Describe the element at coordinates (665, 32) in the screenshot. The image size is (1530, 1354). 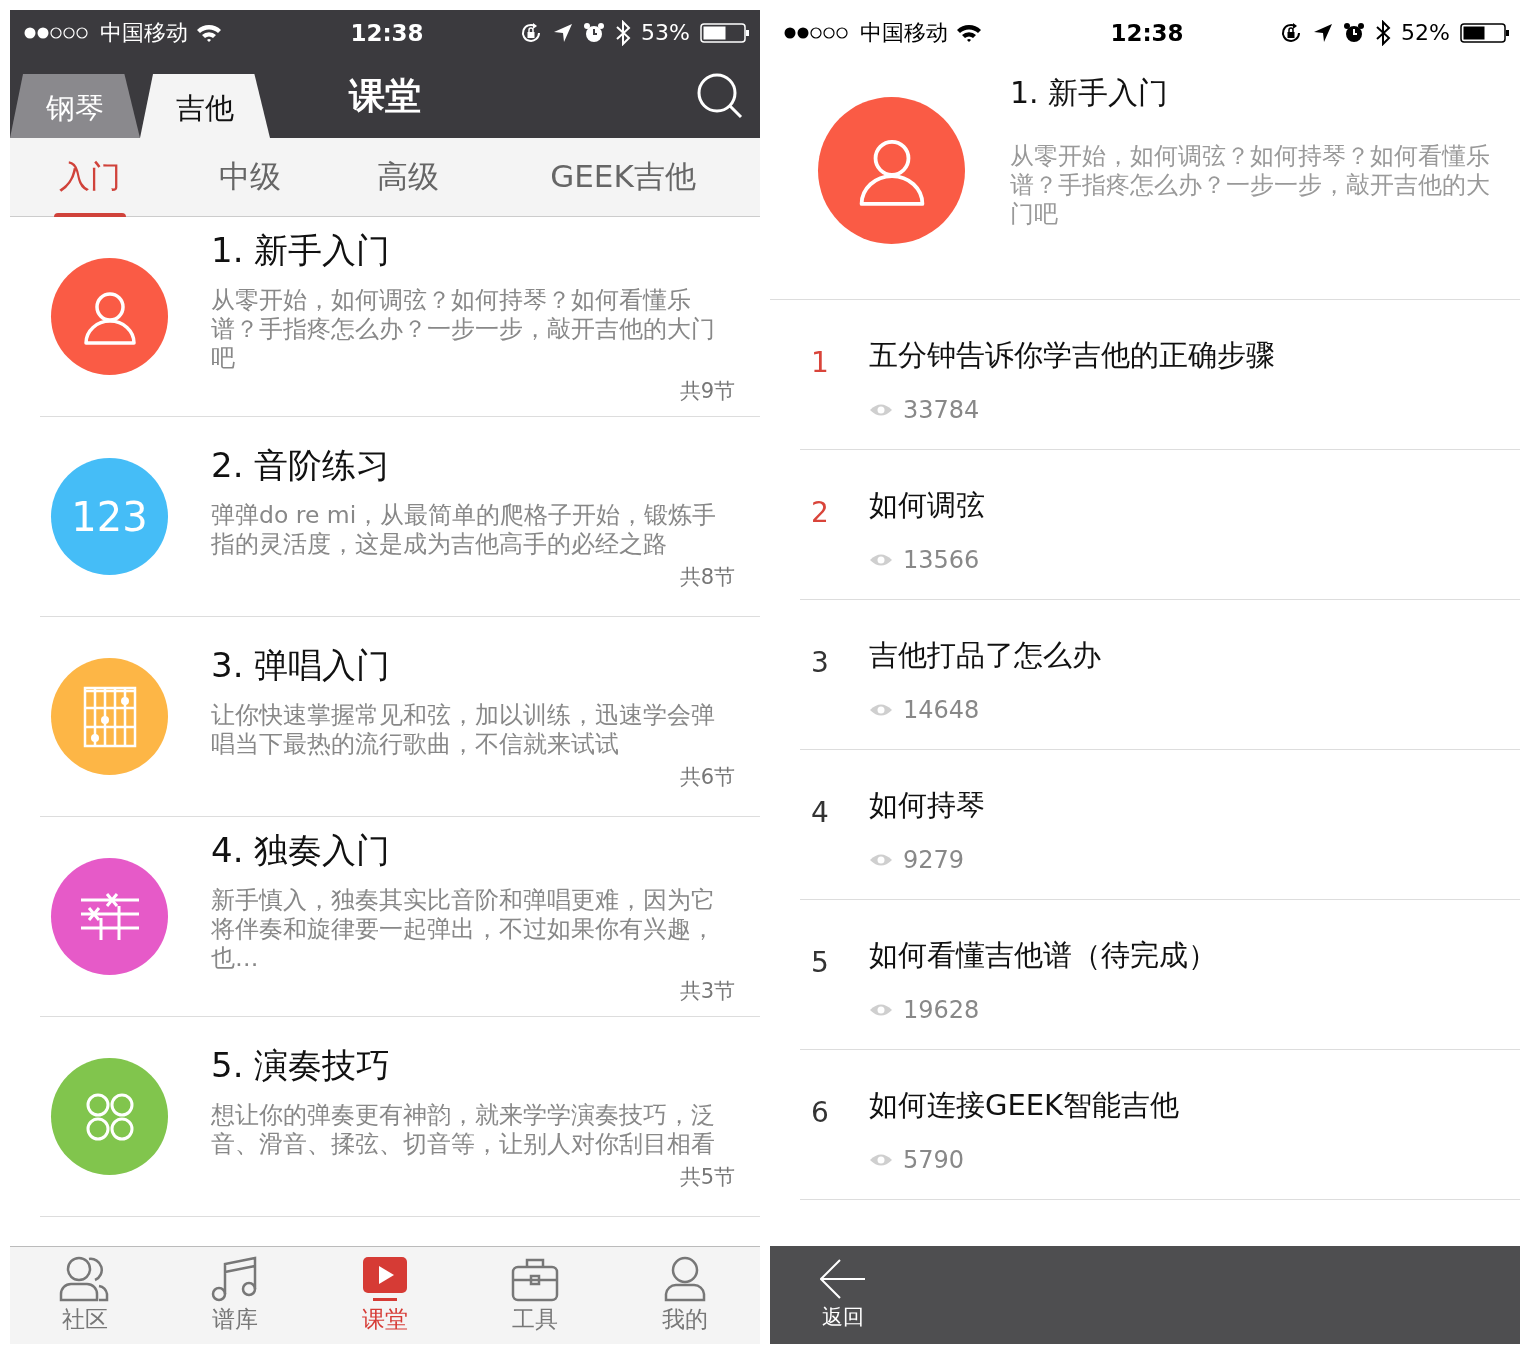
I see `battery-percent: 53%` at that location.